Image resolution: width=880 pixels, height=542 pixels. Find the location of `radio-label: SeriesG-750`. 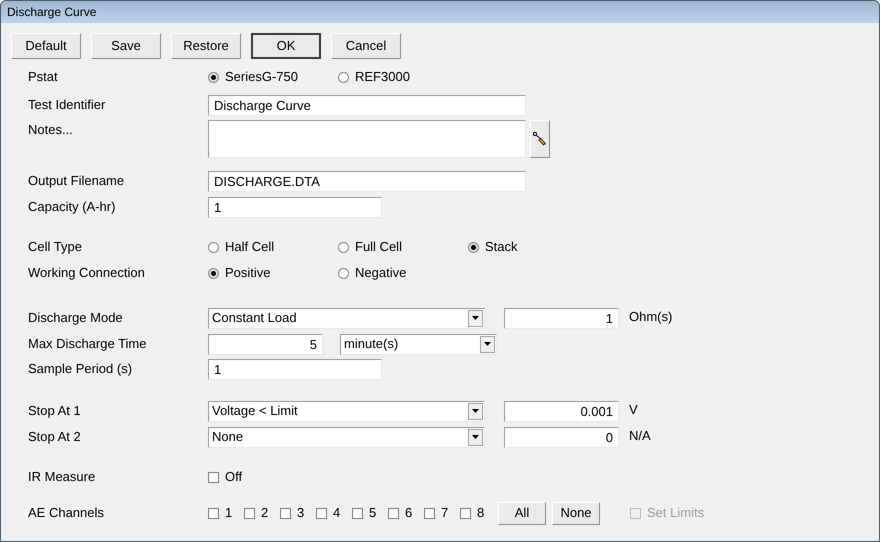

radio-label: SeriesG-750 is located at coordinates (261, 77).